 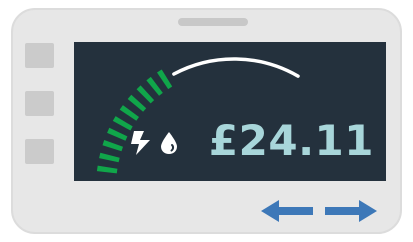 I want to click on side-button-middle, so click(x=39, y=103).